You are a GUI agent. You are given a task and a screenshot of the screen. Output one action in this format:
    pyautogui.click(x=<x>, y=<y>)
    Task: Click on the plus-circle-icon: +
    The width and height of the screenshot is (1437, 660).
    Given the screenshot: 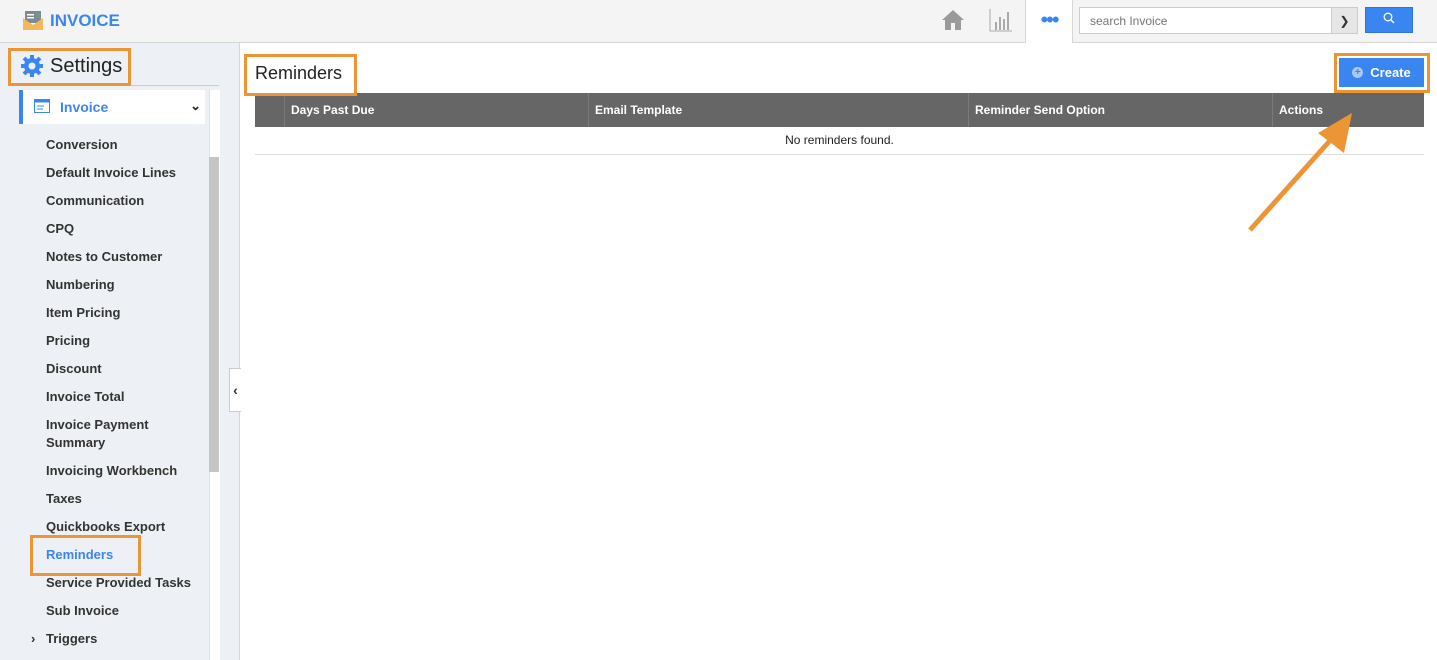 What is the action you would take?
    pyautogui.click(x=1358, y=72)
    